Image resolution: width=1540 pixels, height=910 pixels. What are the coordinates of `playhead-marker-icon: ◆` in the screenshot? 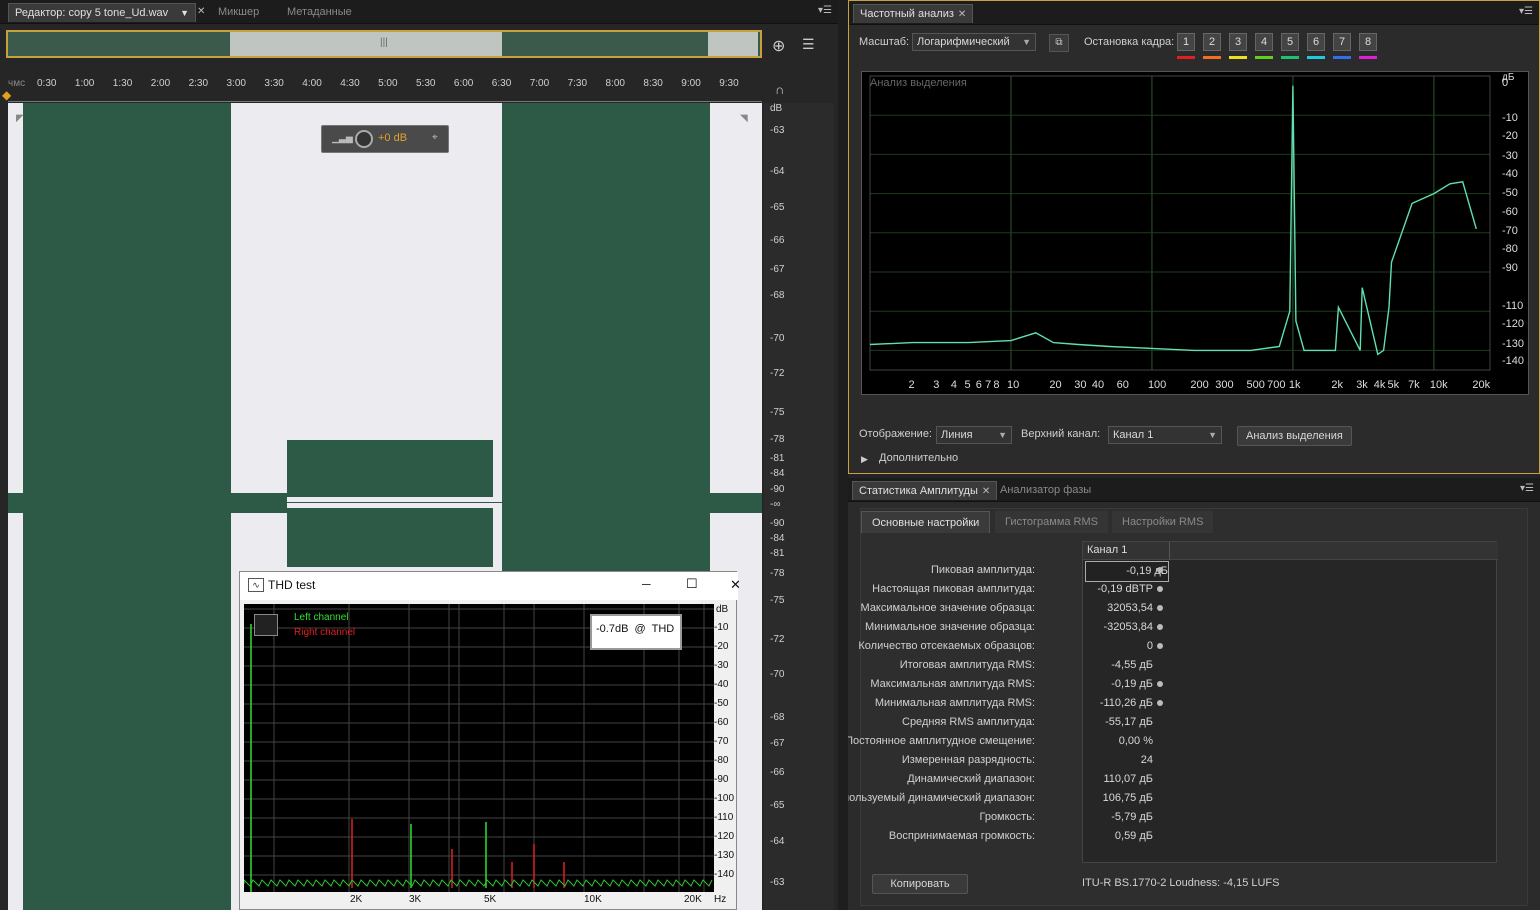 It's located at (6, 95).